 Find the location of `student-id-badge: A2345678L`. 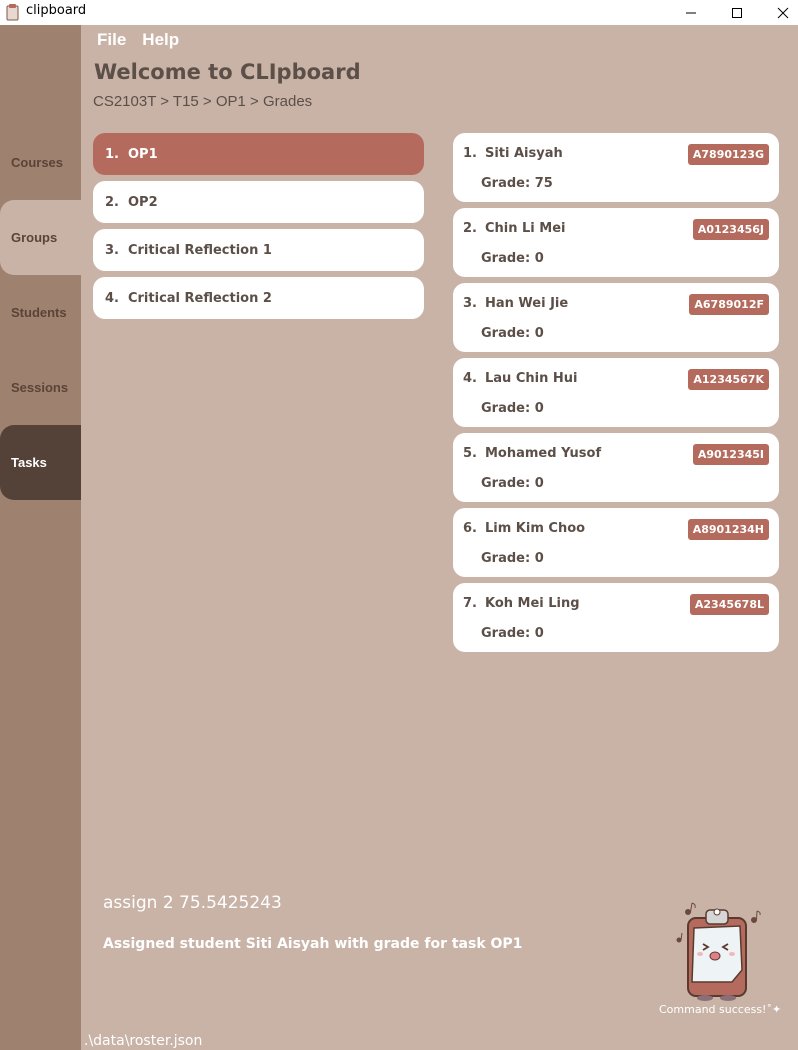

student-id-badge: A2345678L is located at coordinates (729, 604).